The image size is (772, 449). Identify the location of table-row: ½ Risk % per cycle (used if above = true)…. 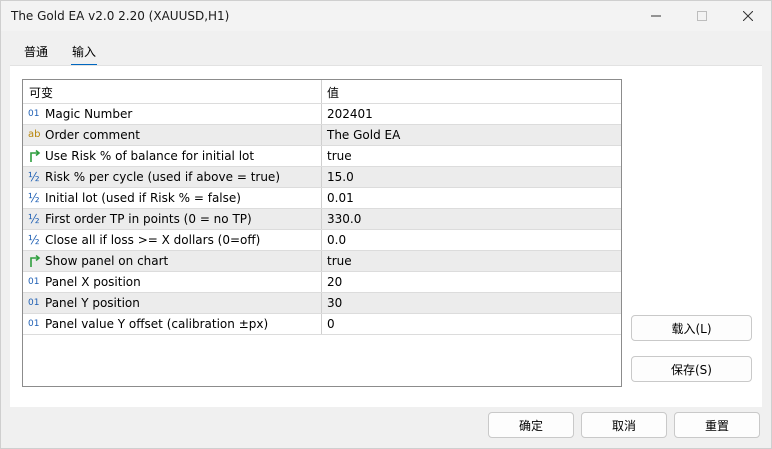
(322, 177).